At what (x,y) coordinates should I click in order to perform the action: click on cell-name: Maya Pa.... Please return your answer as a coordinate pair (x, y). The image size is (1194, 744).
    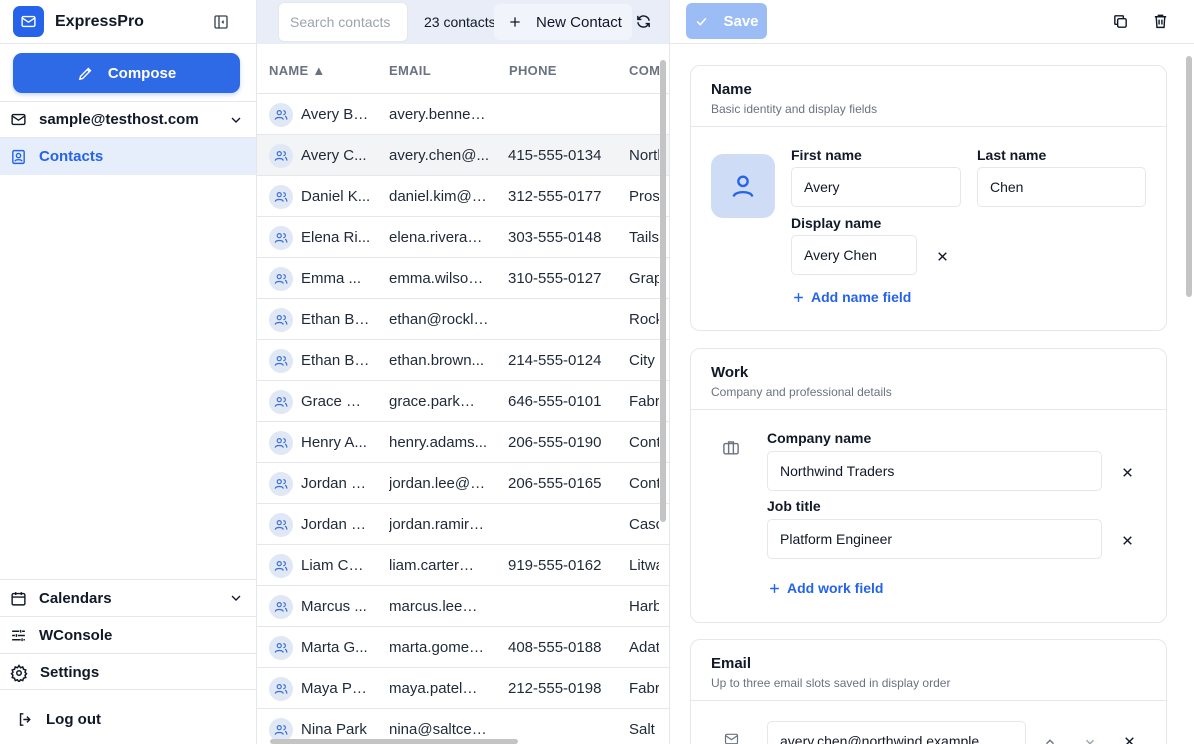
    Looking at the image, I should click on (336, 688).